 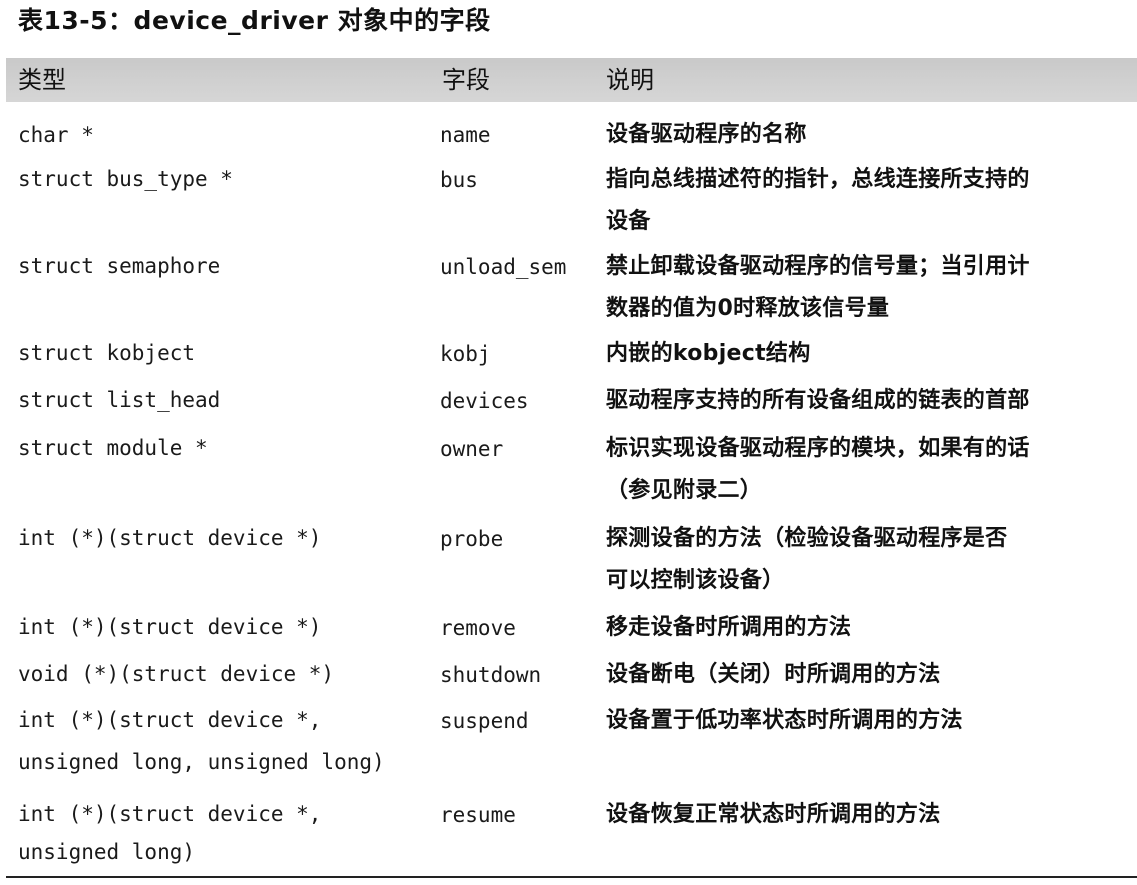 I want to click on cell-description-line: 探测设备的方法（检验设备驱动程序是否, so click(x=807, y=538).